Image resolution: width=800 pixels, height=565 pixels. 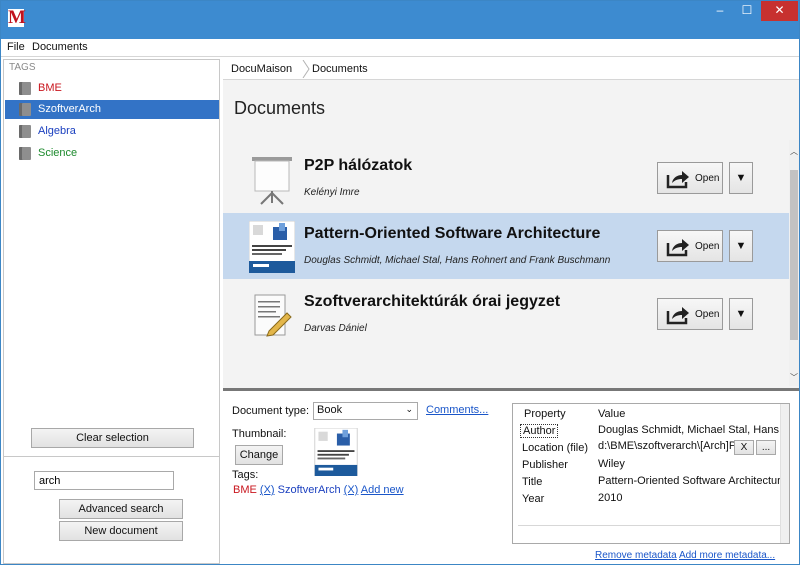 I want to click on metadata-header-value: Value, so click(x=612, y=414).